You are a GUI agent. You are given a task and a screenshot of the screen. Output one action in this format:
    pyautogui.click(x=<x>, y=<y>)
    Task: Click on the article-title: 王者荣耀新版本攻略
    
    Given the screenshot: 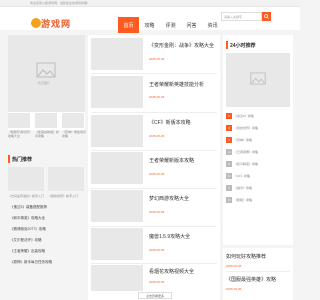 What is the action you would take?
    pyautogui.click(x=171, y=160)
    